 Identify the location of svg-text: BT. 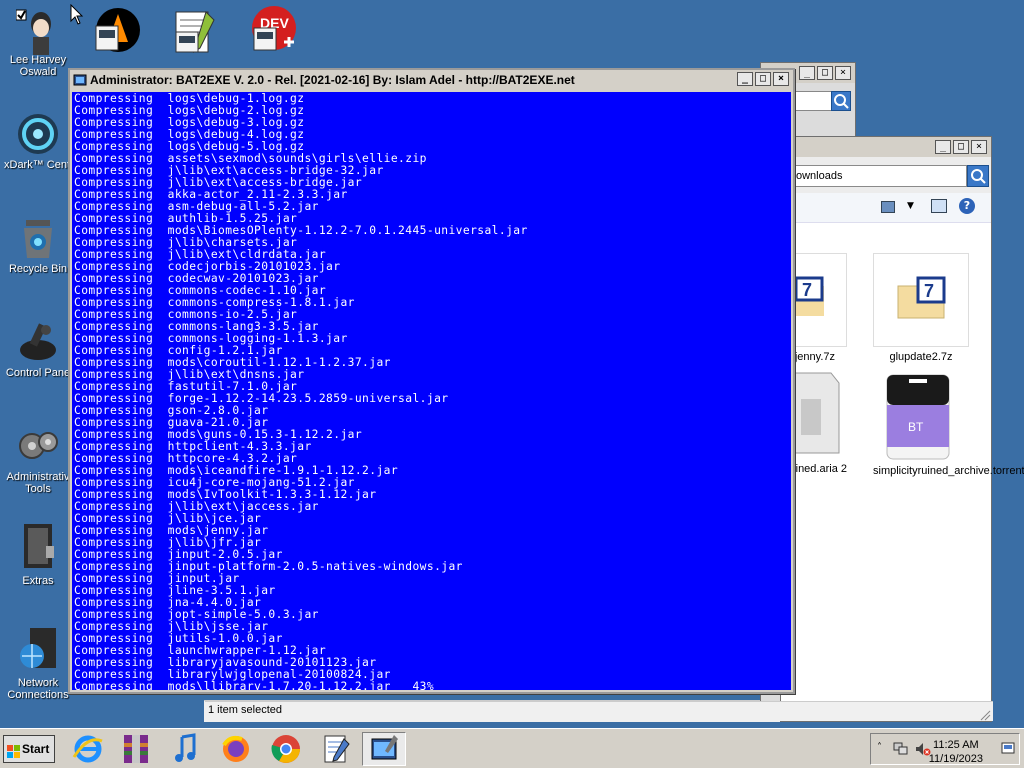
(916, 427).